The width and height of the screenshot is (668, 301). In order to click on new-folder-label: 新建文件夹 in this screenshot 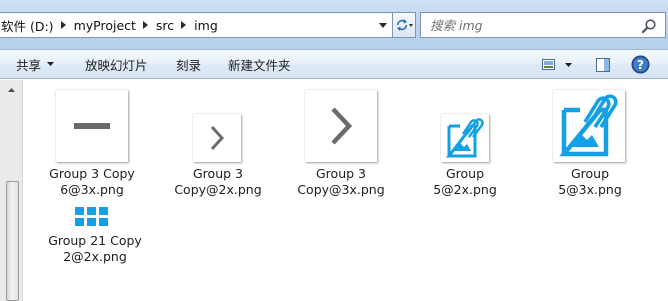, I will do `click(259, 65)`.